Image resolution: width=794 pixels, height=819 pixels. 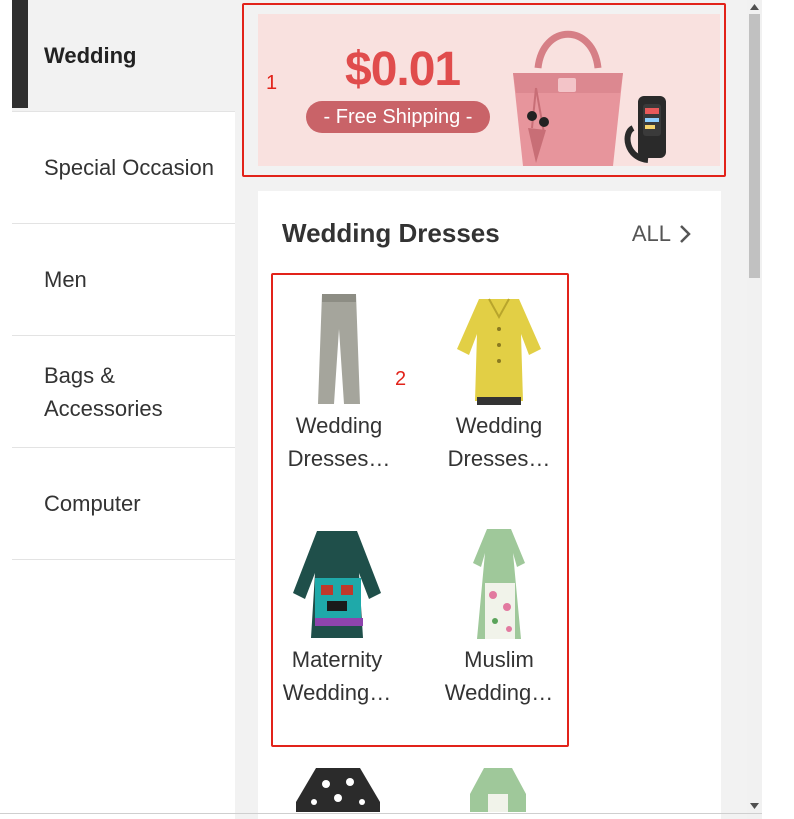 I want to click on chevron-right-icon, so click(x=685, y=234).